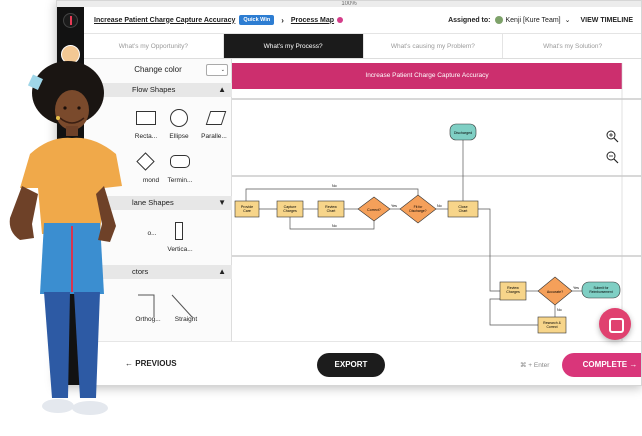 The height and width of the screenshot is (436, 642). Describe the element at coordinates (145, 161) in the screenshot. I see `diamond-shape` at that location.